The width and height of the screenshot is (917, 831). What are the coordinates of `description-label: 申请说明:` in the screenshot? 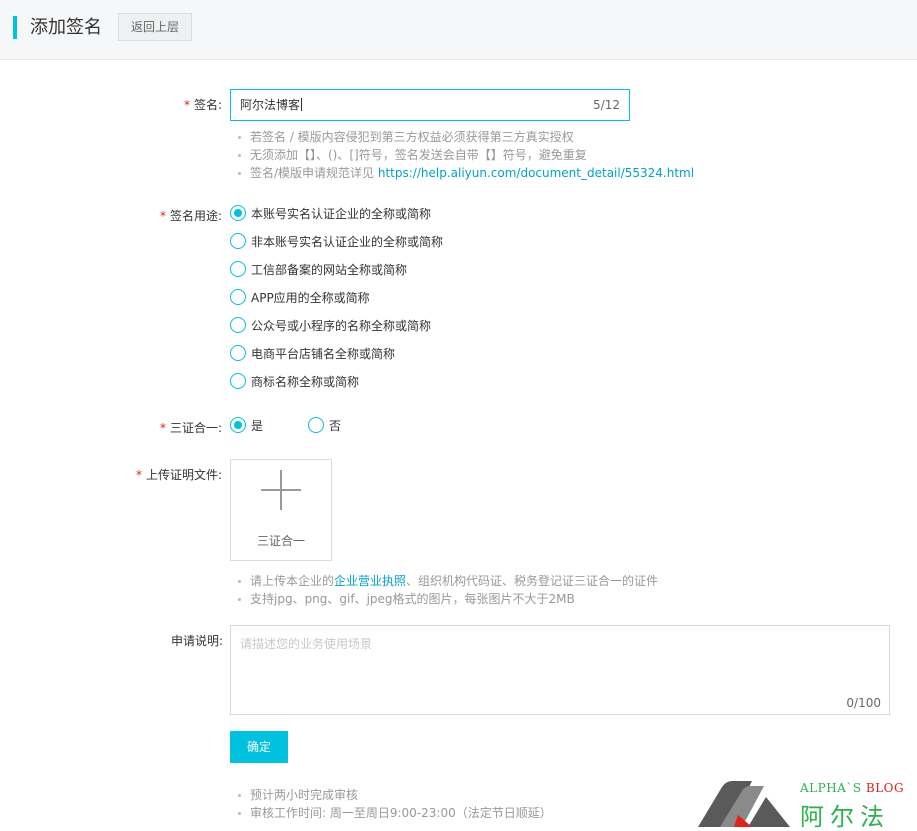 It's located at (197, 641).